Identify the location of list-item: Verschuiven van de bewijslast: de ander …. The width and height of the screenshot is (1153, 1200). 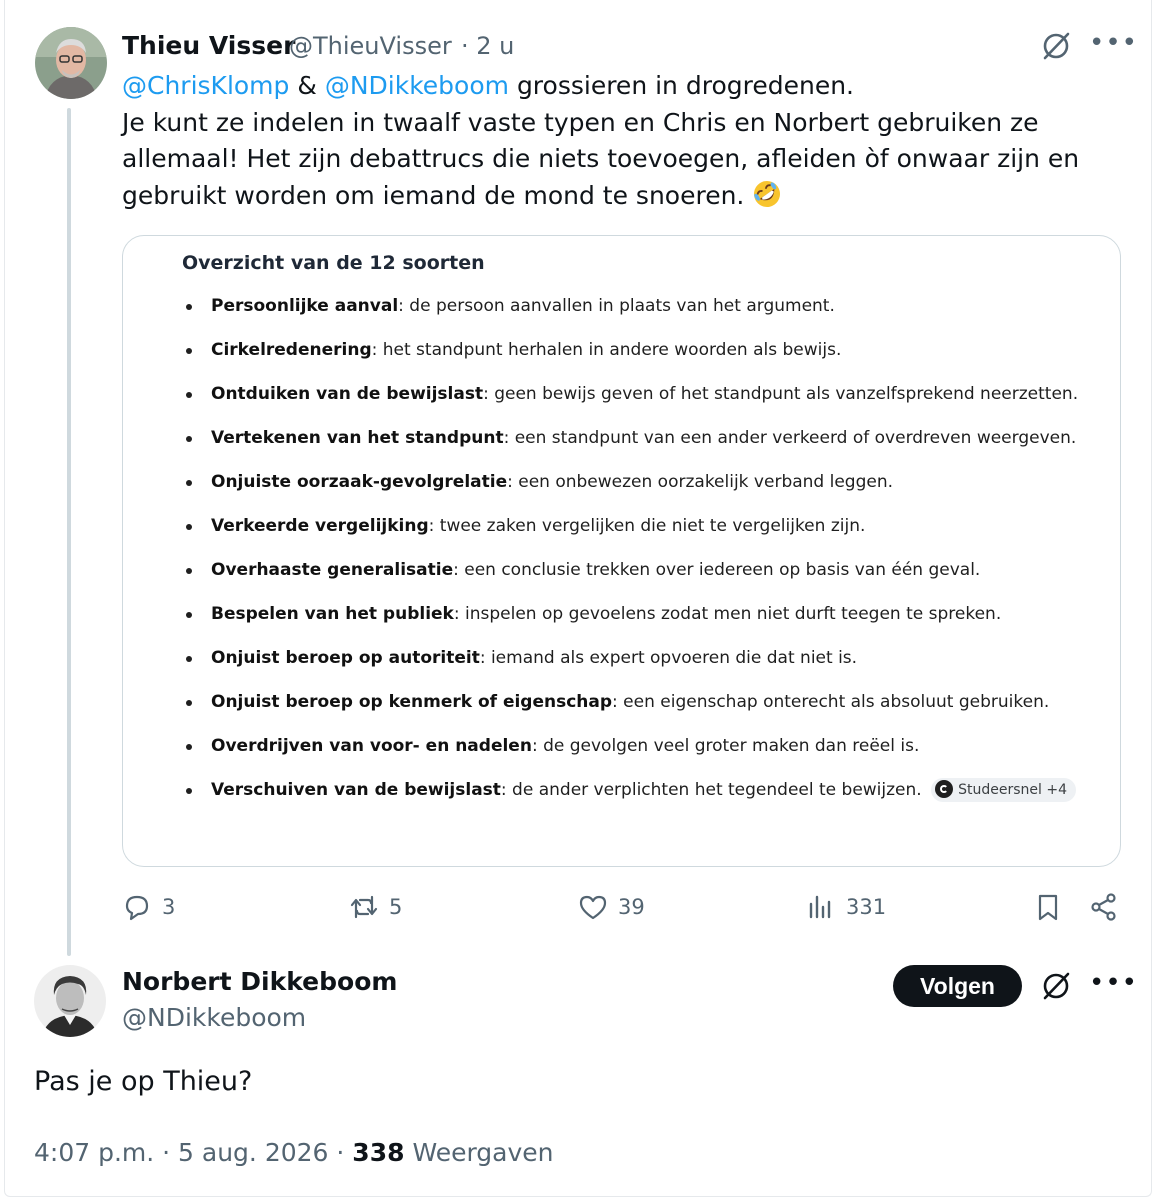
(632, 790).